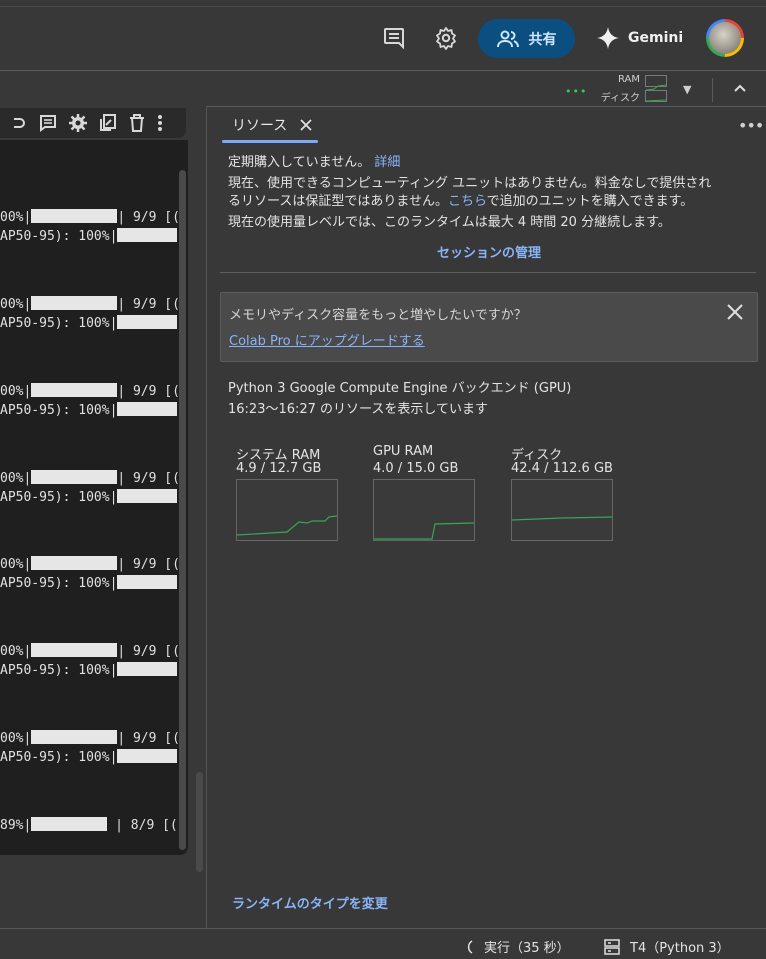  What do you see at coordinates (542, 39) in the screenshot?
I see `share-label: 共有` at bounding box center [542, 39].